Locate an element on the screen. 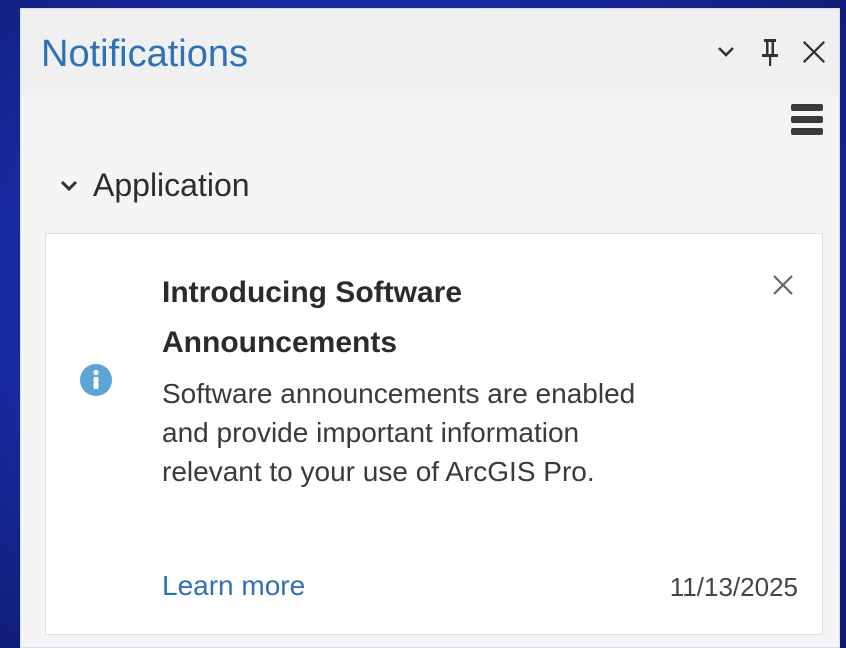 The image size is (846, 648). pin-button is located at coordinates (770, 52).